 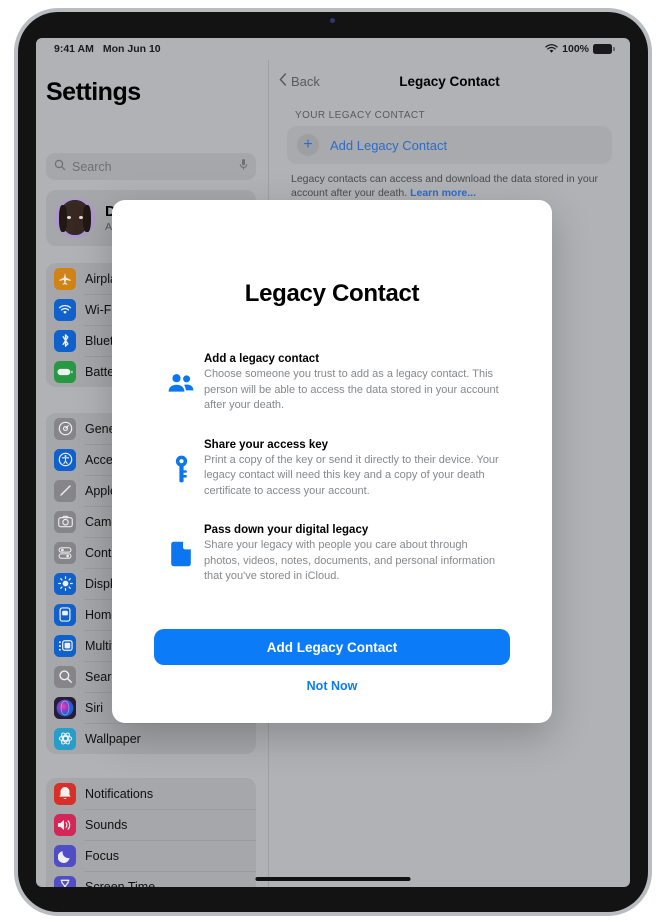 What do you see at coordinates (262, 359) in the screenshot?
I see `feature-title: Add a legacy contact` at bounding box center [262, 359].